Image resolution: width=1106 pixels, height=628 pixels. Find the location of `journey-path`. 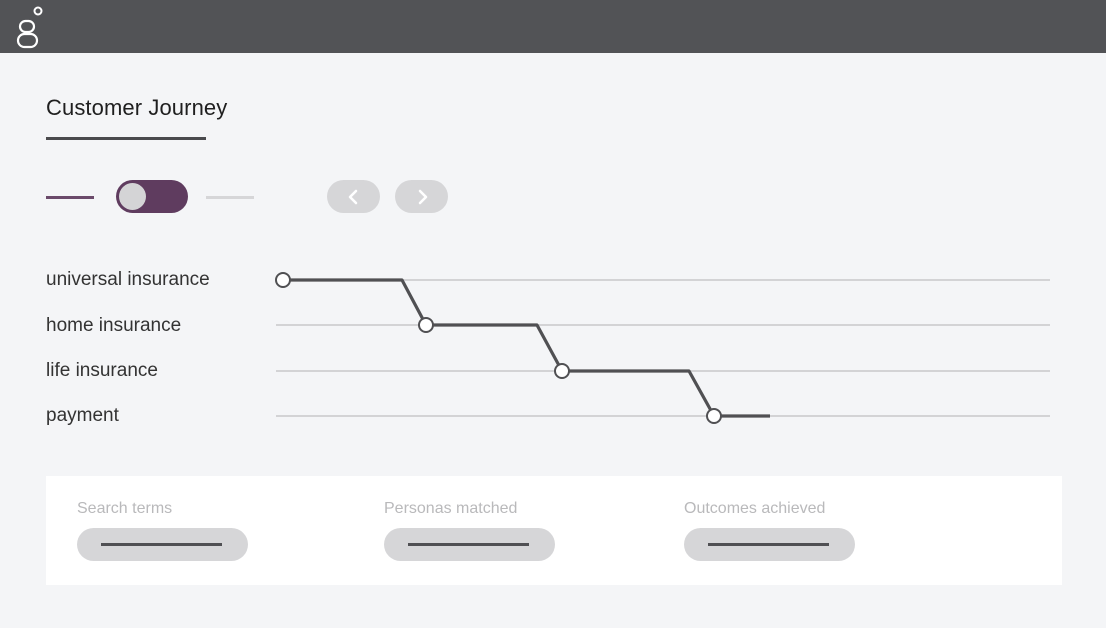

journey-path is located at coordinates (526, 348).